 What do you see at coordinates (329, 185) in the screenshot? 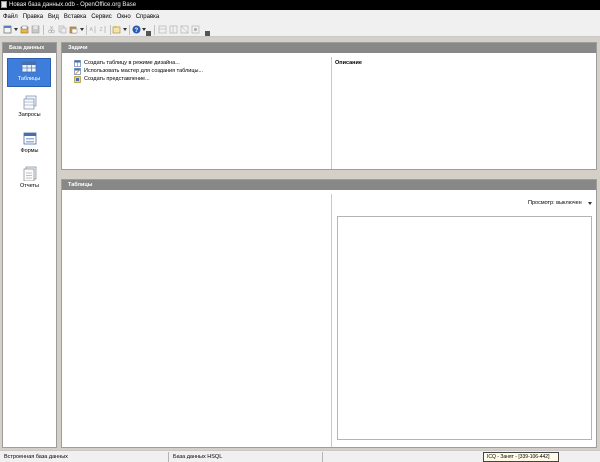
I see `tables-panel-header: Таблицы` at bounding box center [329, 185].